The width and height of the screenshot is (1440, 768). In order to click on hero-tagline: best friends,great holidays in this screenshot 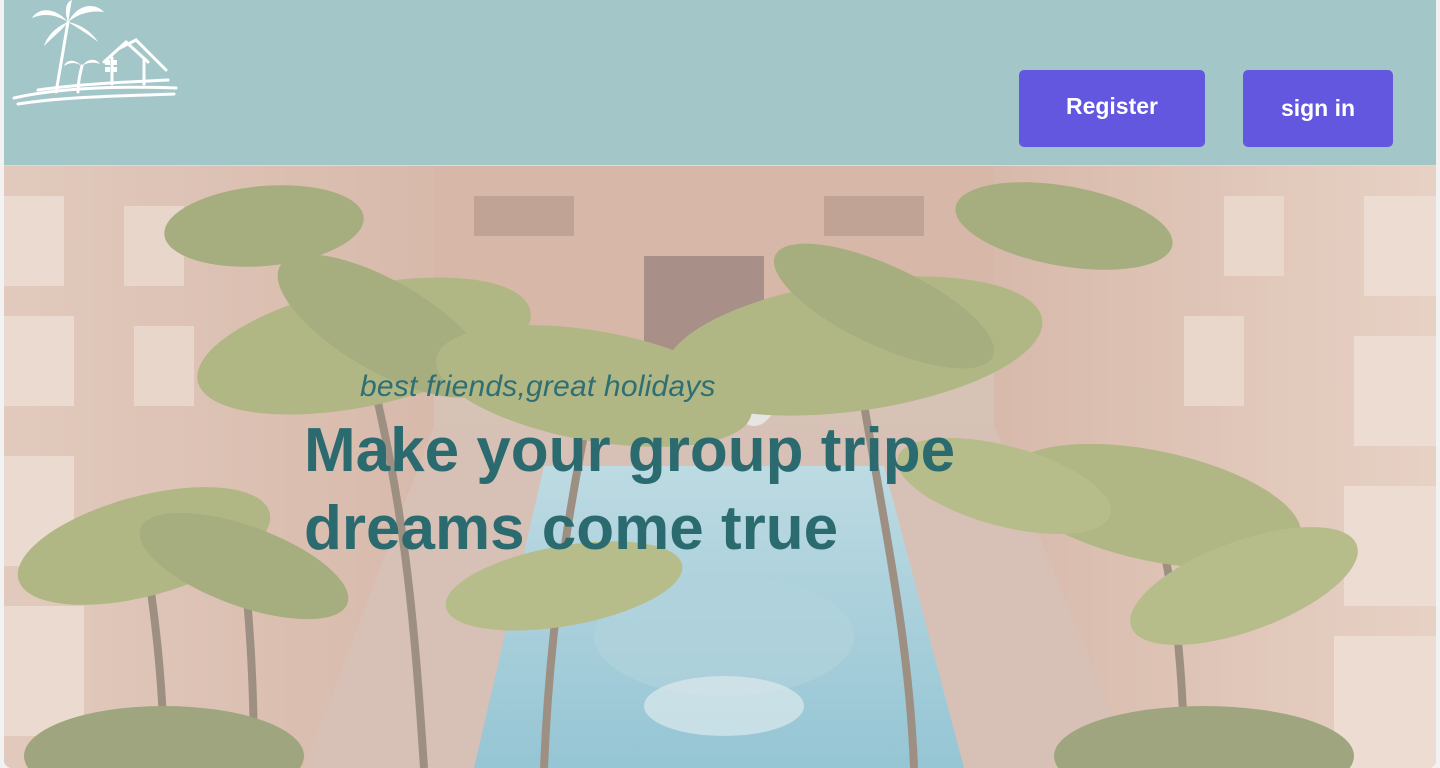, I will do `click(538, 386)`.